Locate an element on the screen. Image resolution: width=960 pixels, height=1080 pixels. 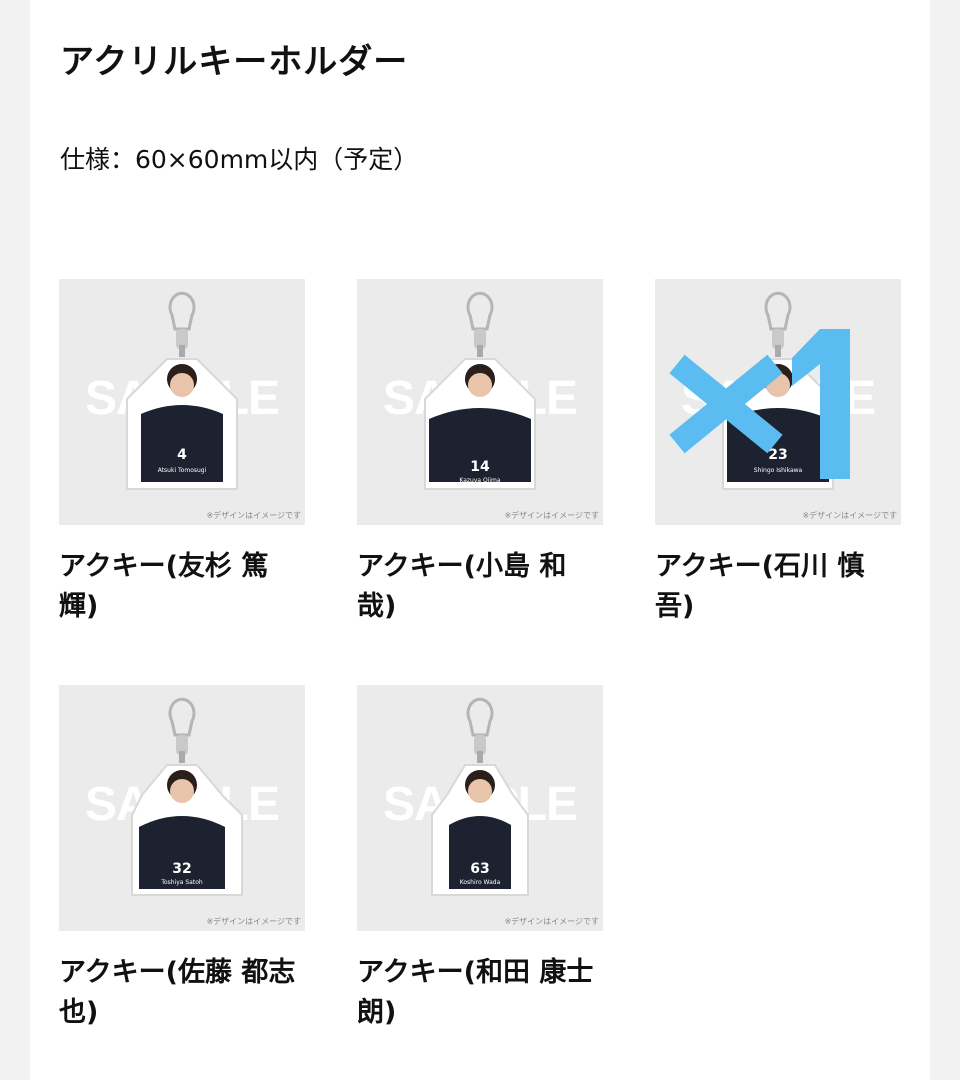
acrylic-keychain-icon: 14 Kazuya Ojima is located at coordinates (480, 390).